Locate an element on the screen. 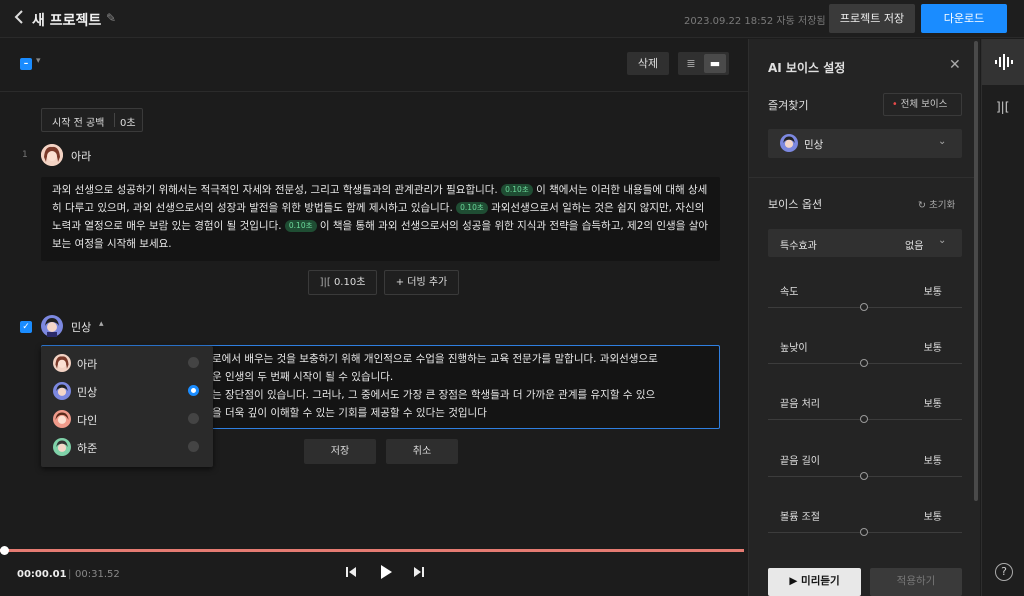  text-line: 운 인생의 두 번째 시작이 될 수 있습니다. is located at coordinates (303, 377).